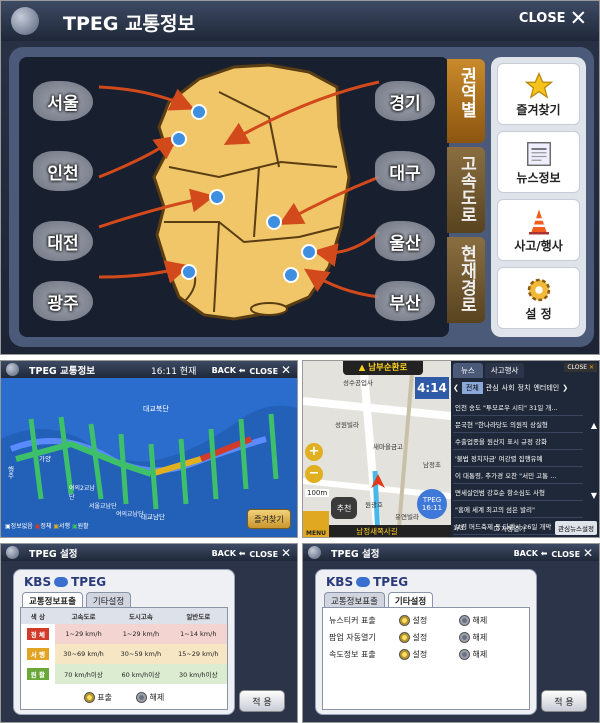 The width and height of the screenshot is (600, 723). Describe the element at coordinates (576, 528) in the screenshot. I see `favorite-news-settings-button: 관심뉴스설정` at that location.